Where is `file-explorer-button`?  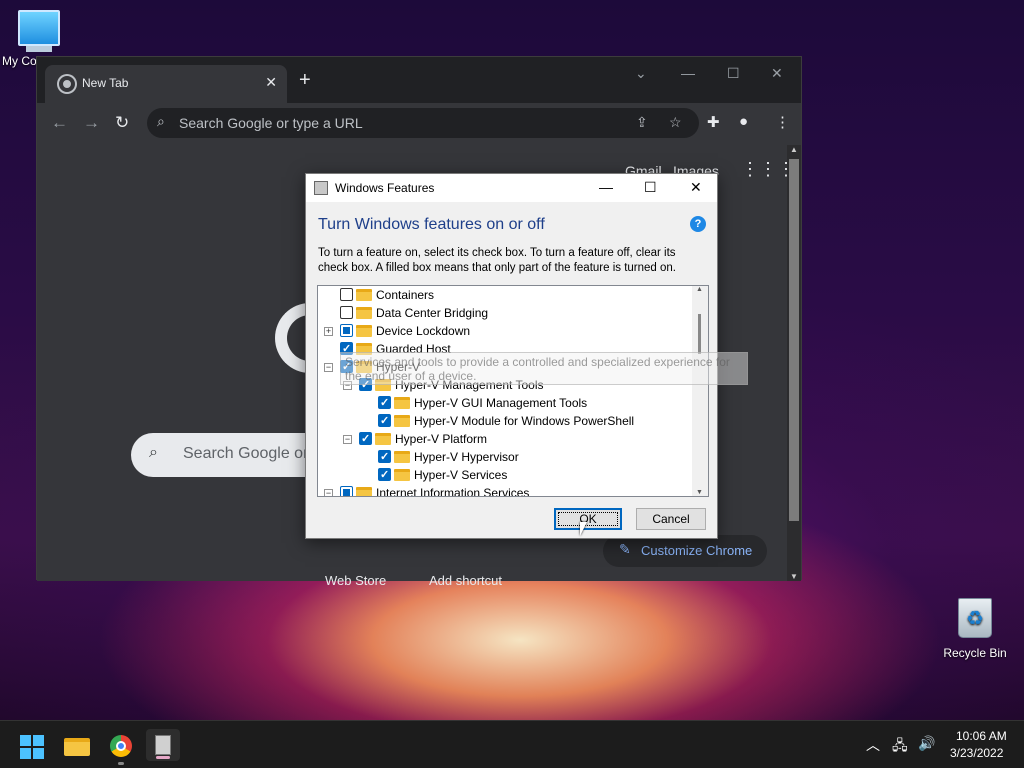 file-explorer-button is located at coordinates (77, 745).